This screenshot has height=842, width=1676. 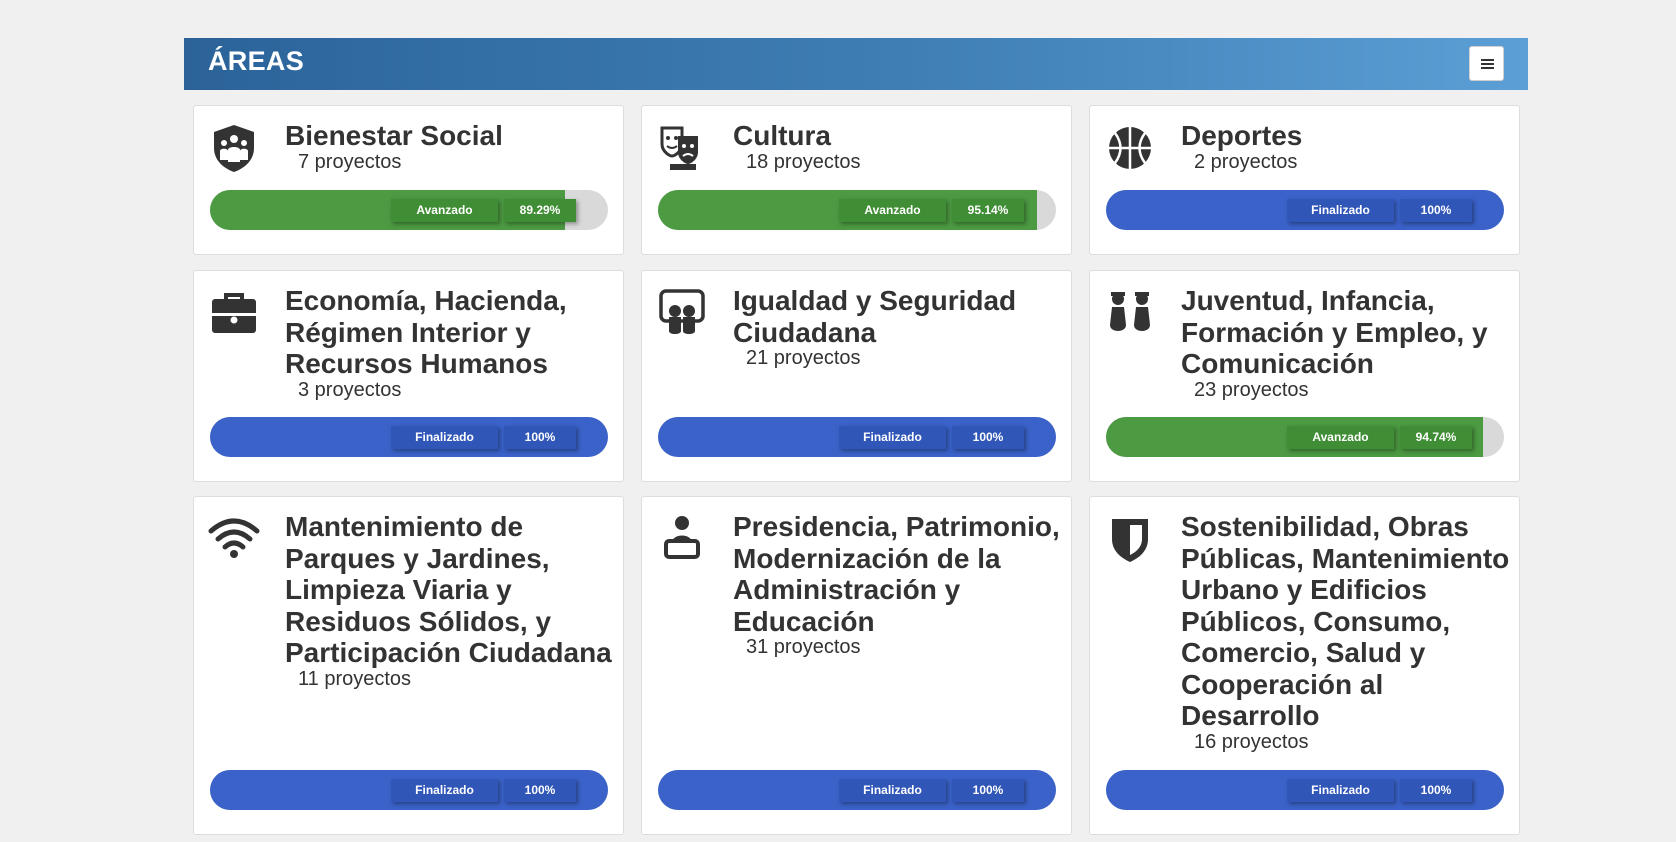 I want to click on equality-icon, so click(x=682, y=313).